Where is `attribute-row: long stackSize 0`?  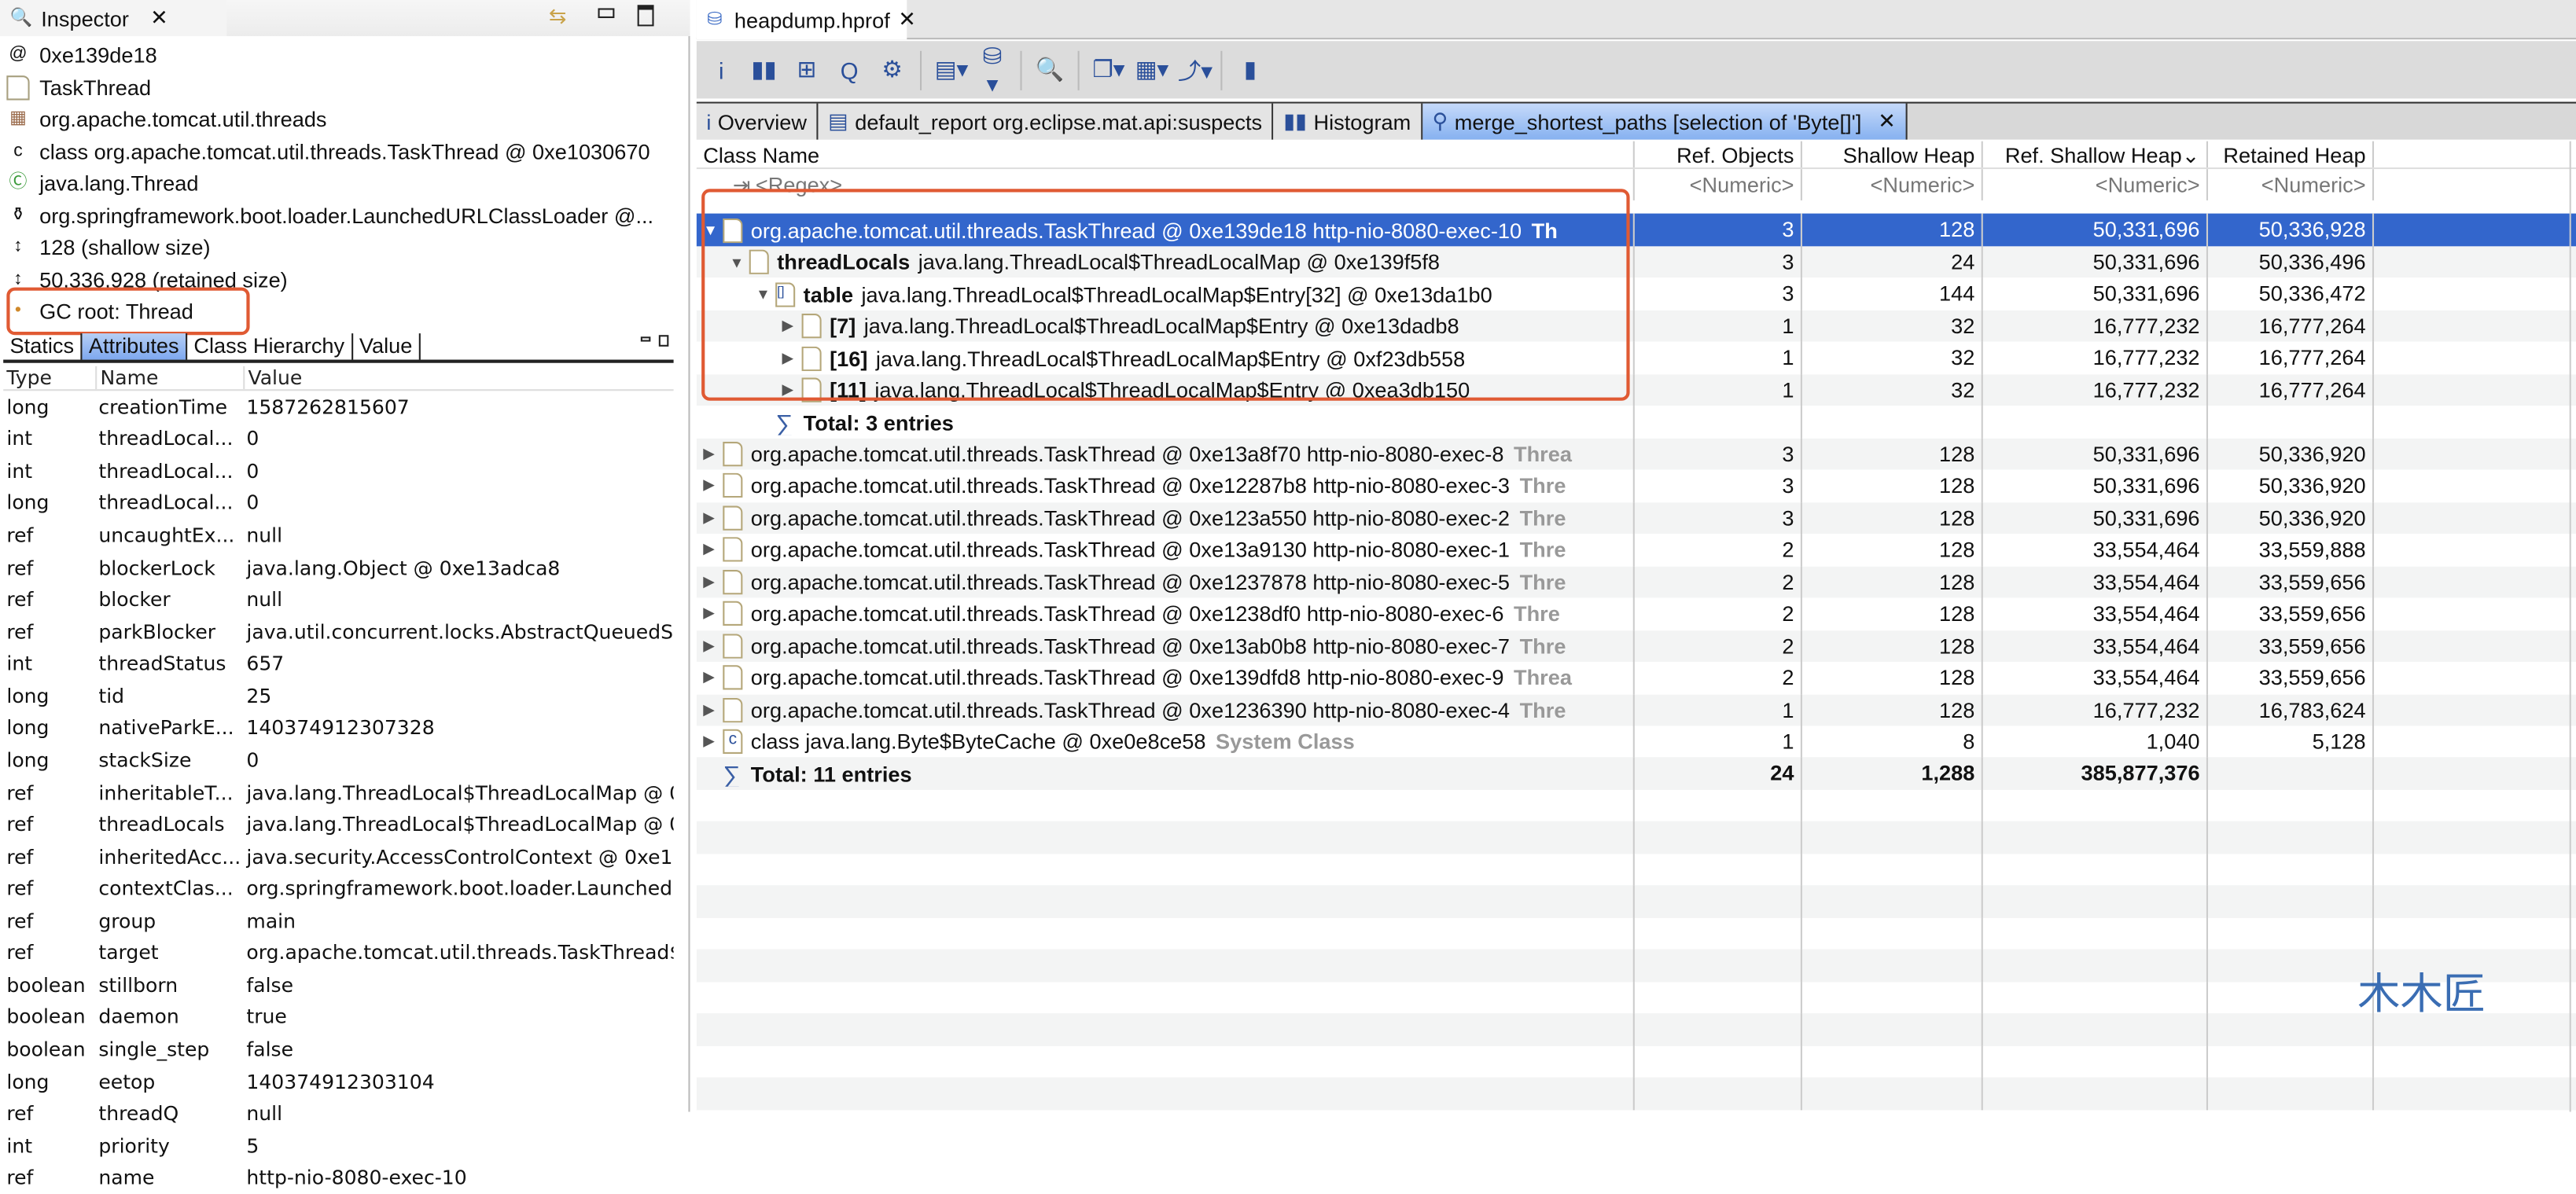 attribute-row: long stackSize 0 is located at coordinates (338, 760).